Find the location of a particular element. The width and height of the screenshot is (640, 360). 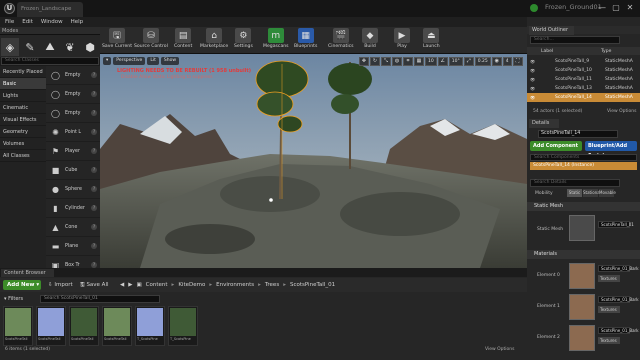

asset-tile: ScotsPineTall is located at coordinates (84, 326).